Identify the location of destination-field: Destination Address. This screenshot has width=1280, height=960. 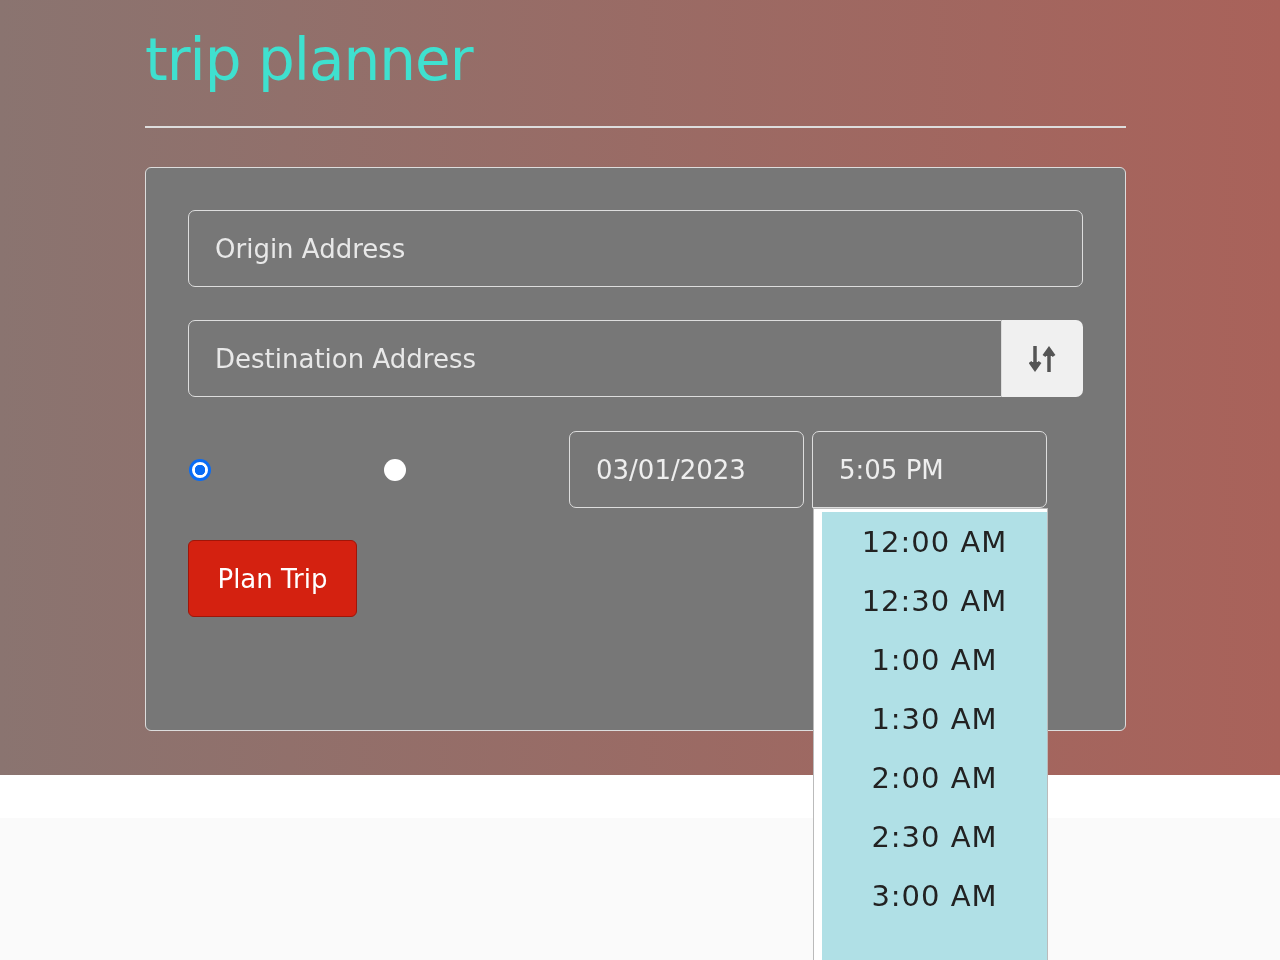
(595, 358).